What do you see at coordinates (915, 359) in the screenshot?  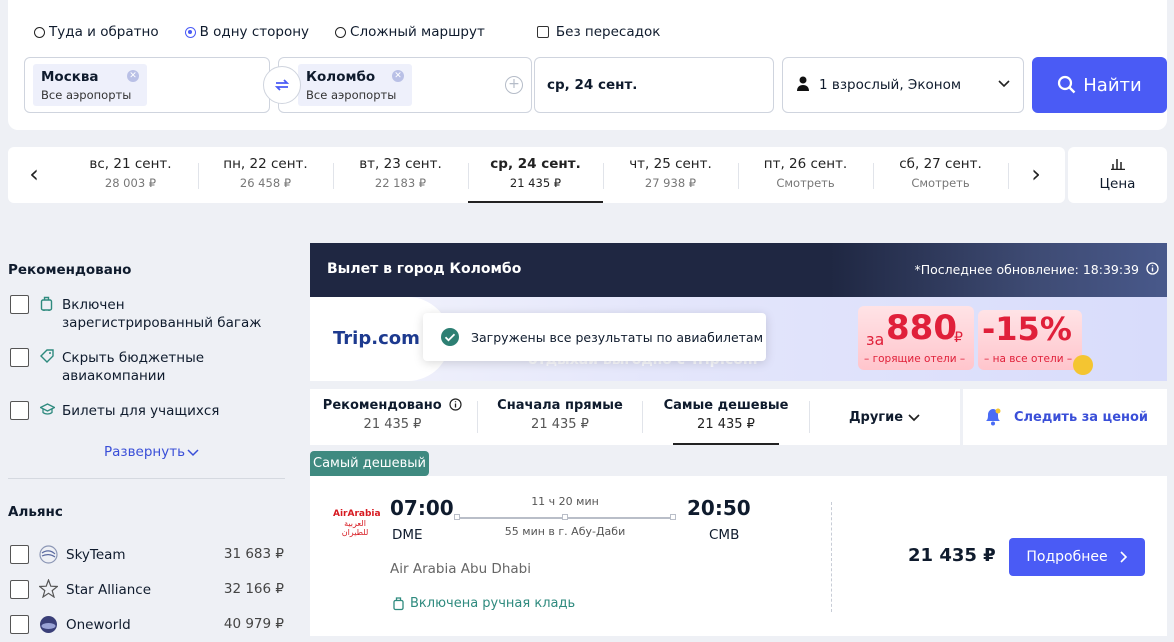 I see `offer-caption: – горящие отели –` at bounding box center [915, 359].